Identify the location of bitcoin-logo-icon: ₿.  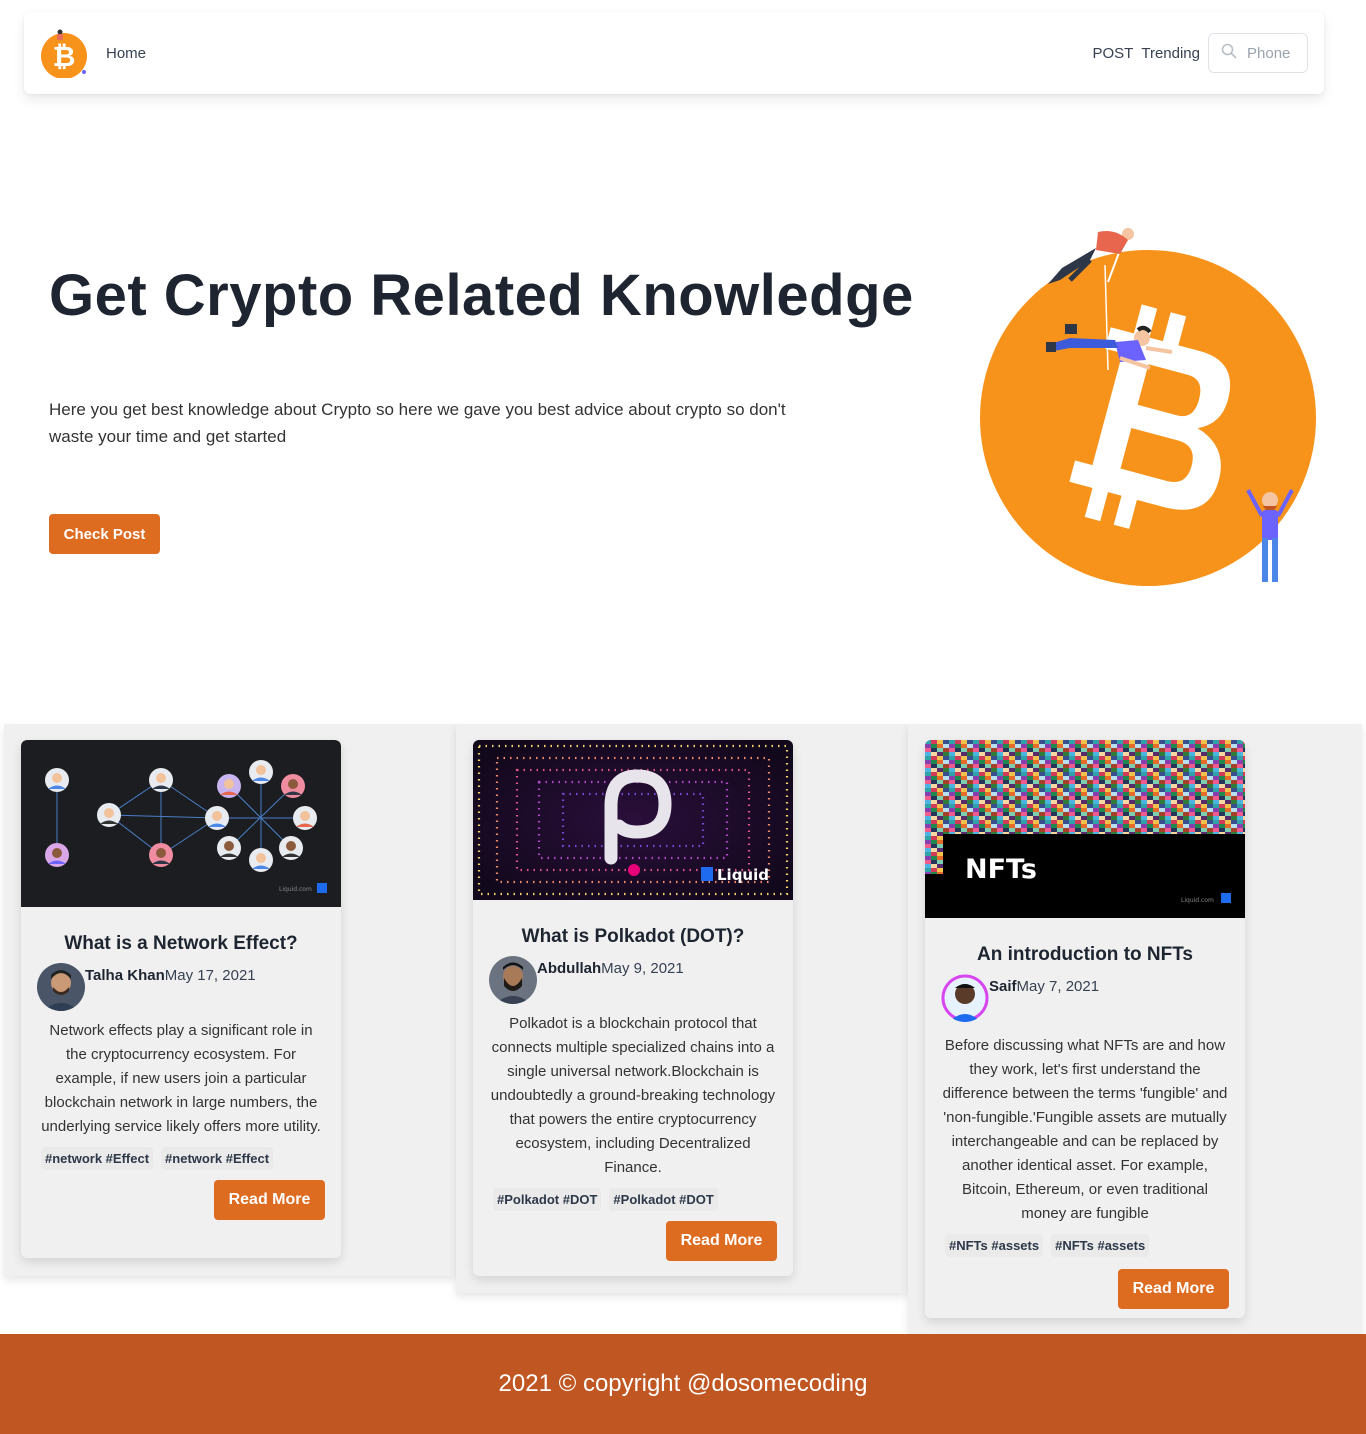
(65, 53).